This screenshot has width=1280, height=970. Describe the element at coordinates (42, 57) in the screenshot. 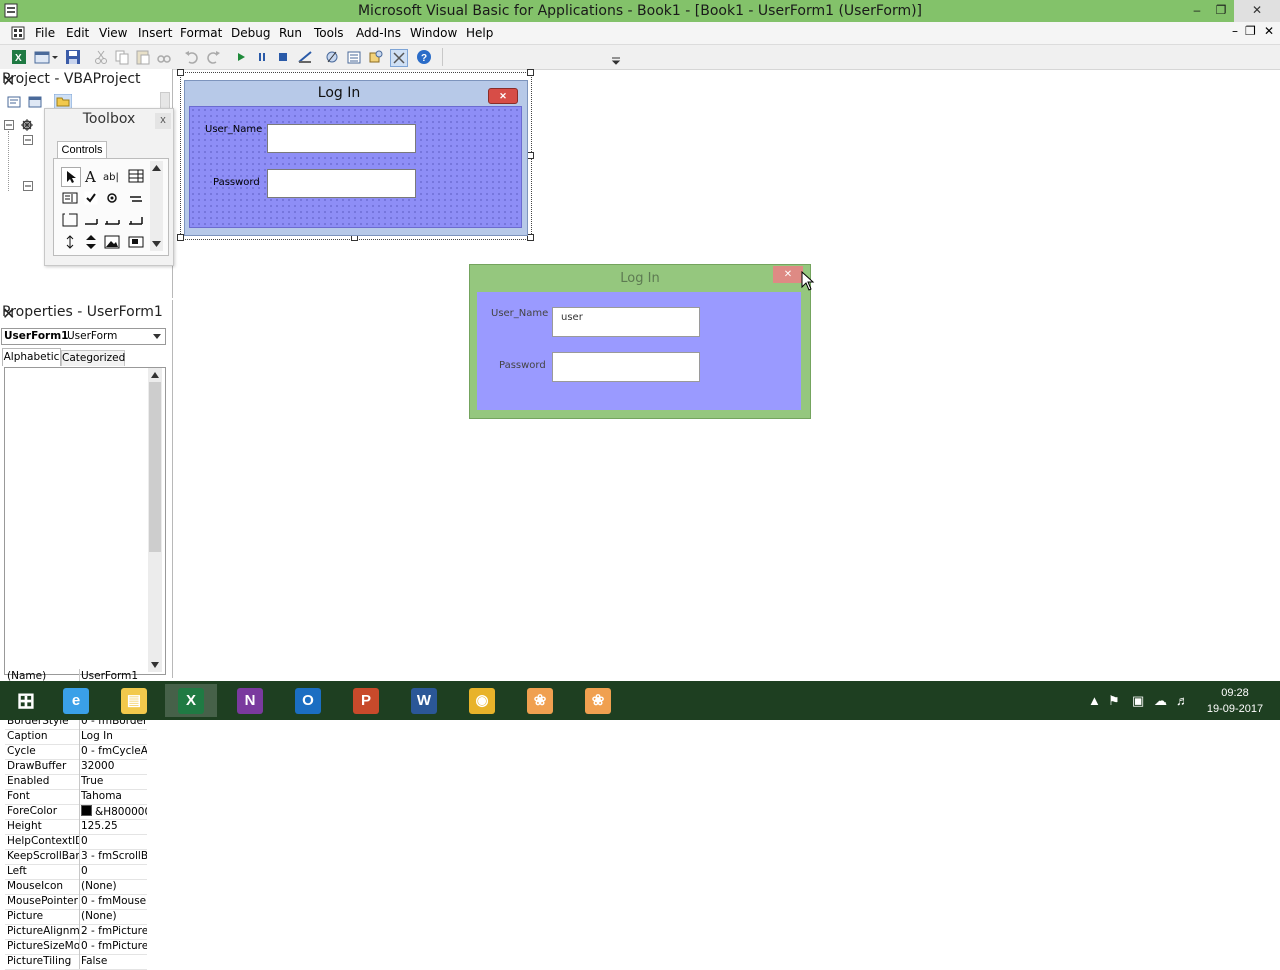

I see `insert-userform-icon` at that location.